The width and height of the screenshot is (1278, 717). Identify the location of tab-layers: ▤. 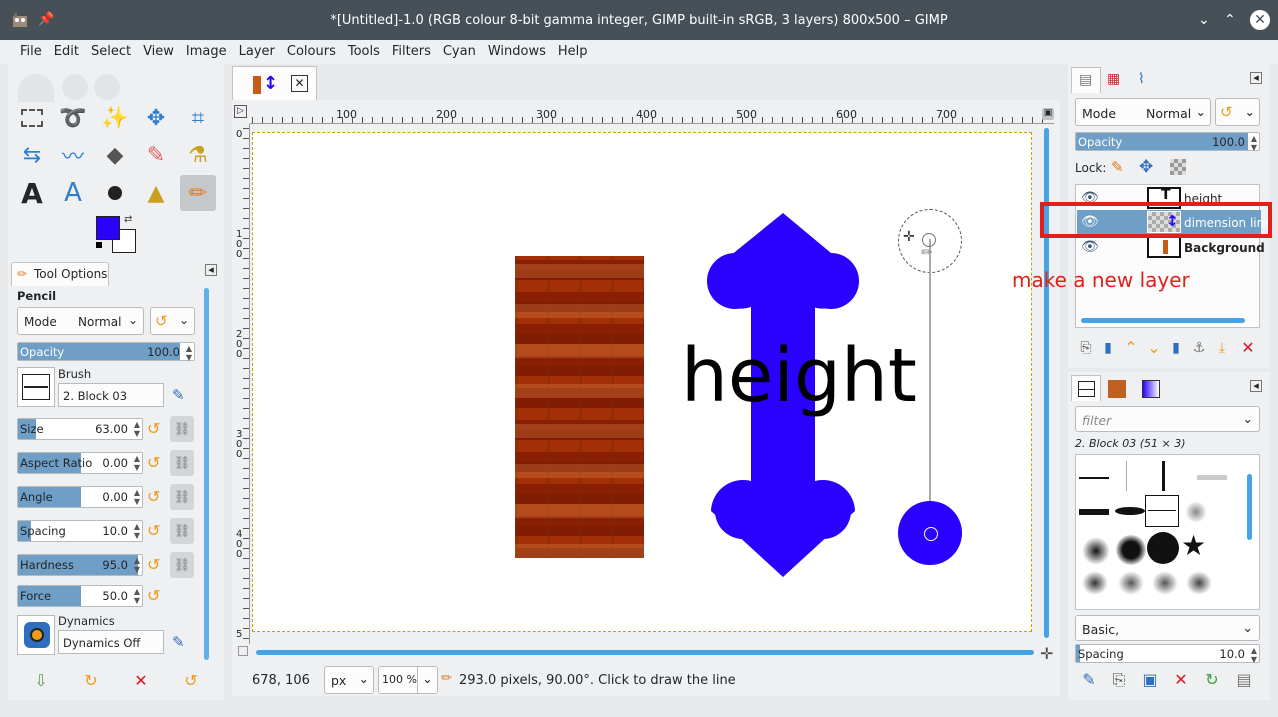
(1086, 80).